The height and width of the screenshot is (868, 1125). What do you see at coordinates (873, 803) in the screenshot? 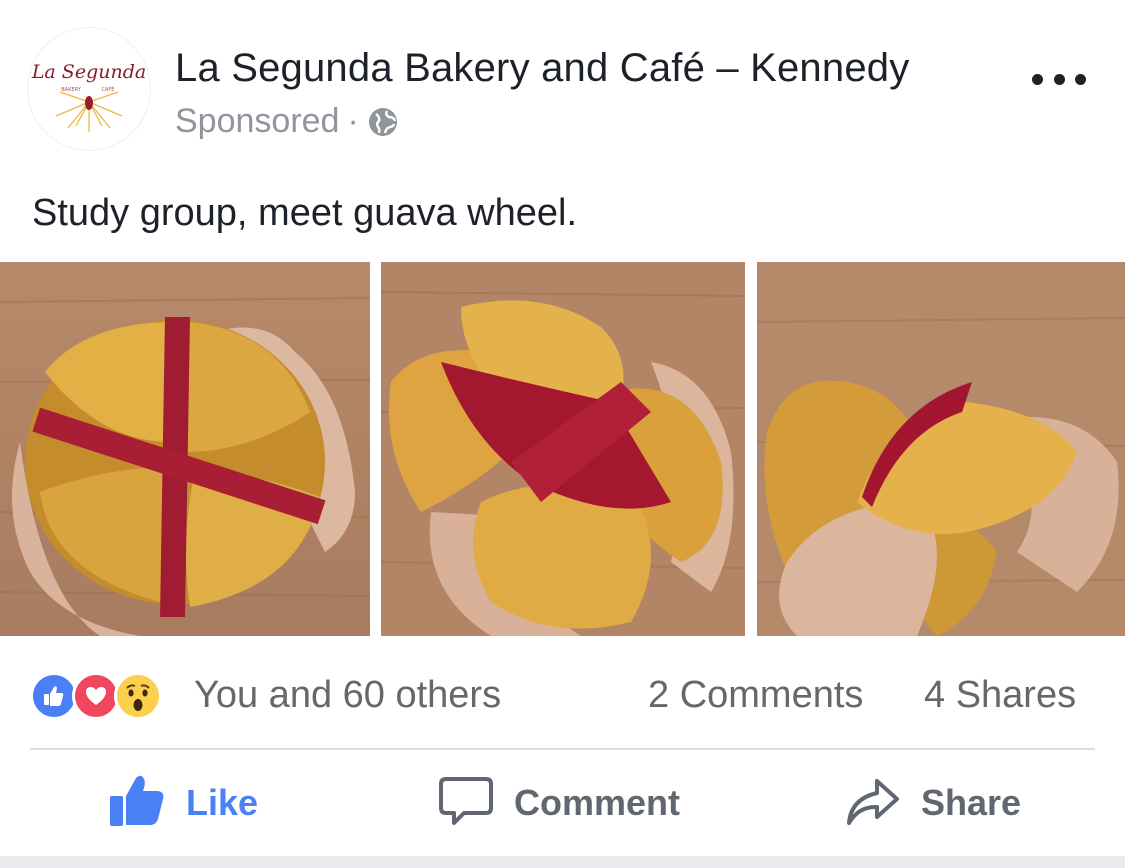
I see `share-arrow-icon` at bounding box center [873, 803].